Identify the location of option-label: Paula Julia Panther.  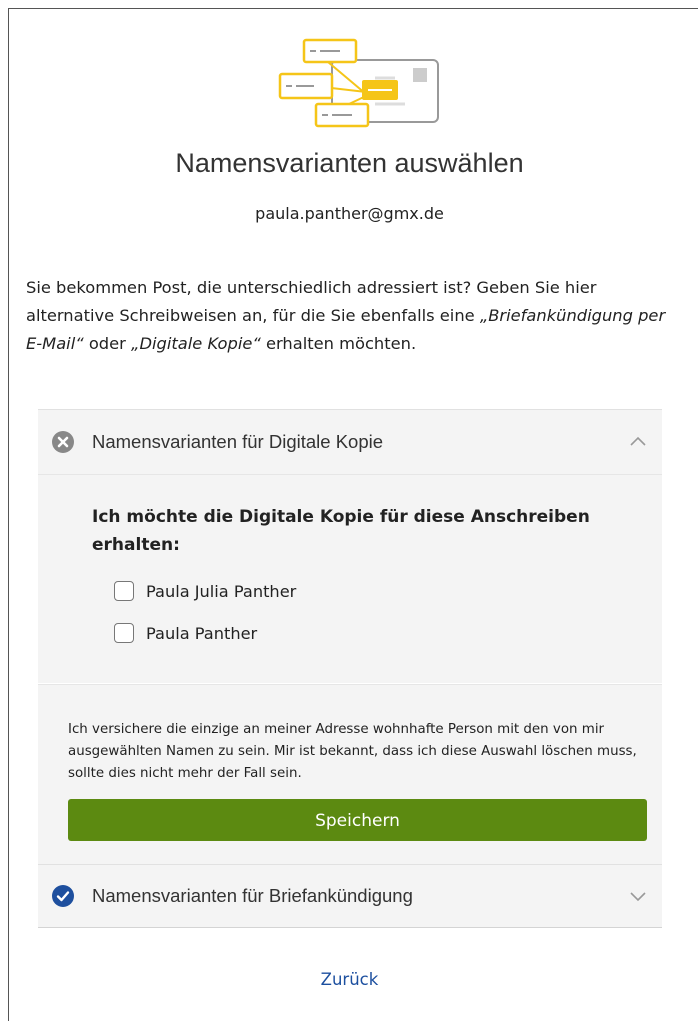
(221, 591).